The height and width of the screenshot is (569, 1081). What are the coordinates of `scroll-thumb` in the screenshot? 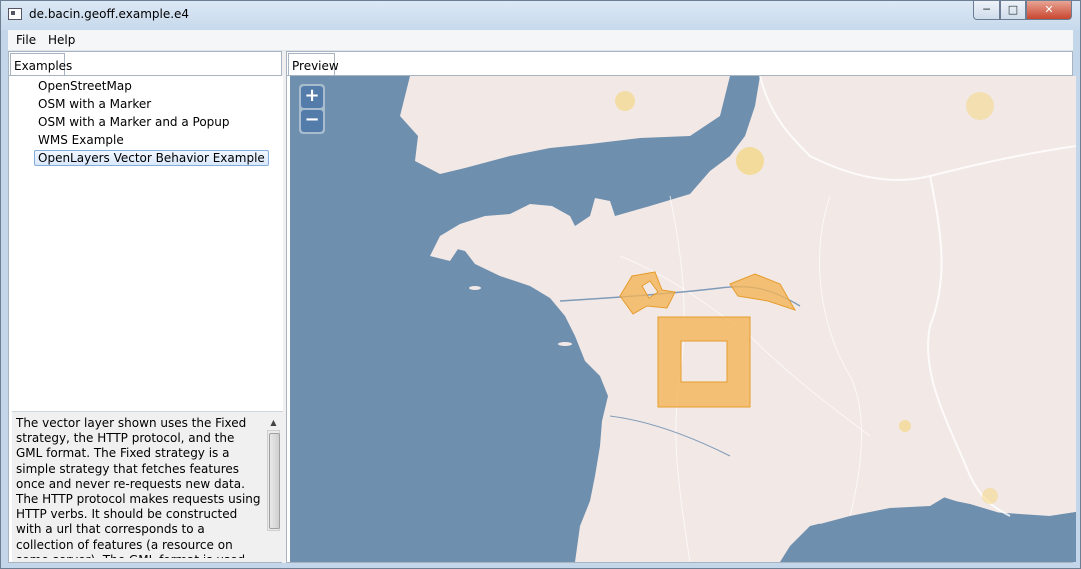 It's located at (274, 481).